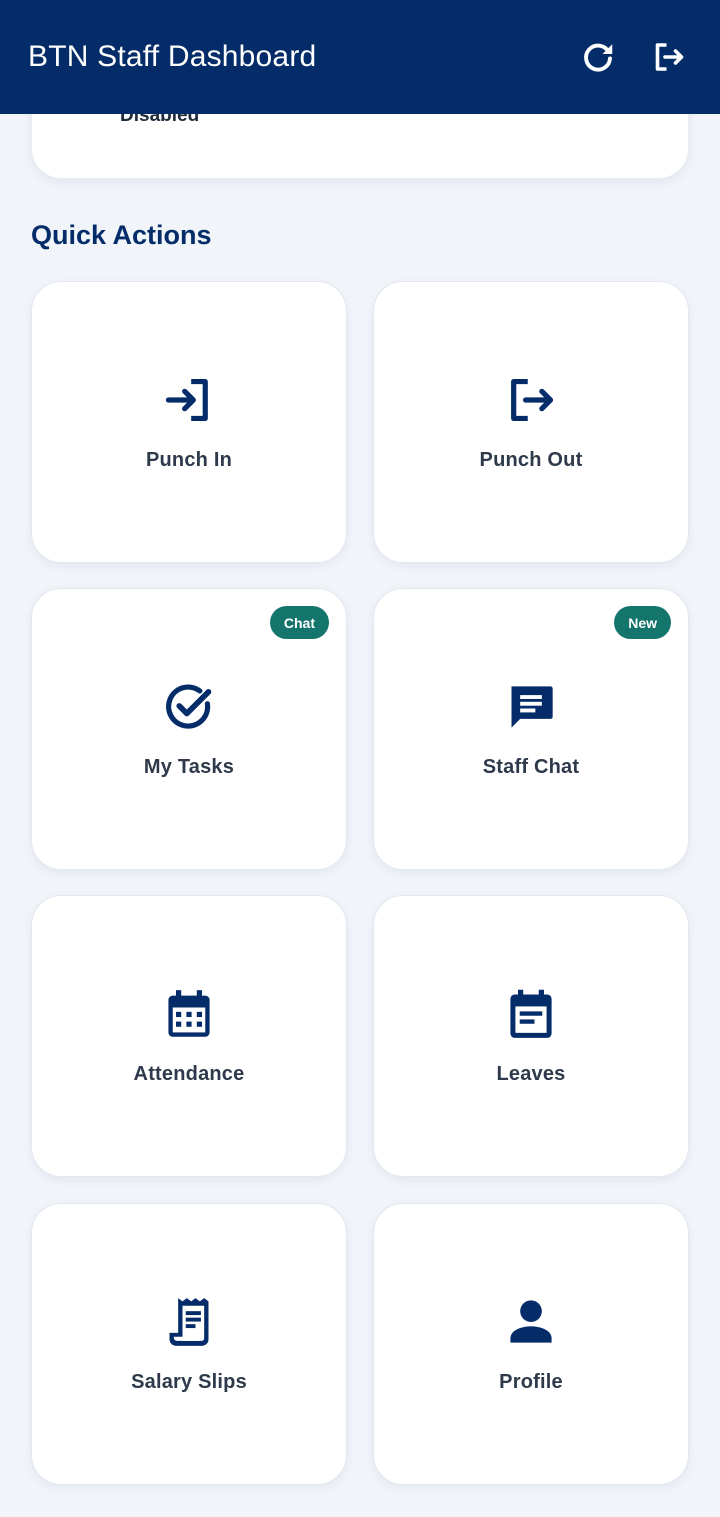 This screenshot has width=720, height=1517. I want to click on staff-chat-tile: New Staff Chat, so click(531, 729).